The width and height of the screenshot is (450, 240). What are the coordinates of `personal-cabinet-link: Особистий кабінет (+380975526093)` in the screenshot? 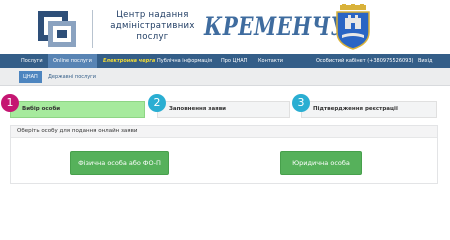 It's located at (365, 61).